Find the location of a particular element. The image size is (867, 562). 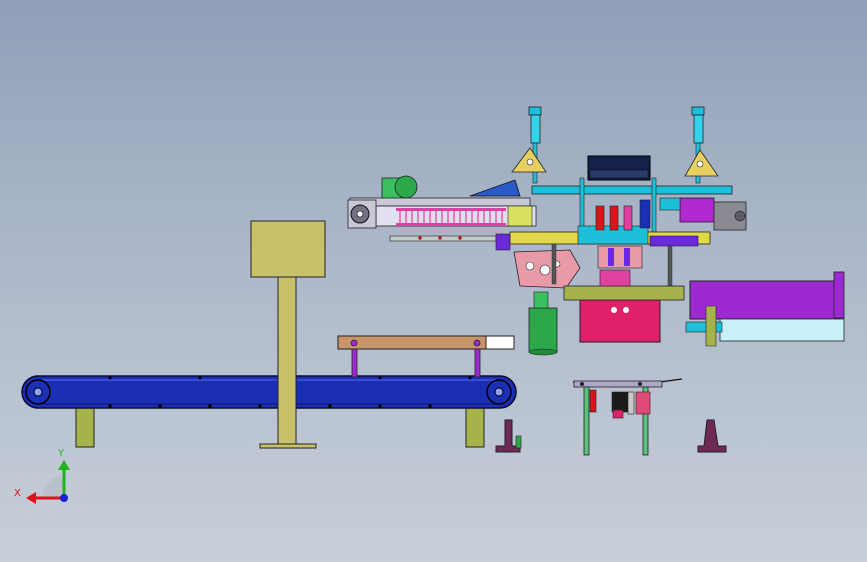

sprocket-housing is located at coordinates (362, 214).